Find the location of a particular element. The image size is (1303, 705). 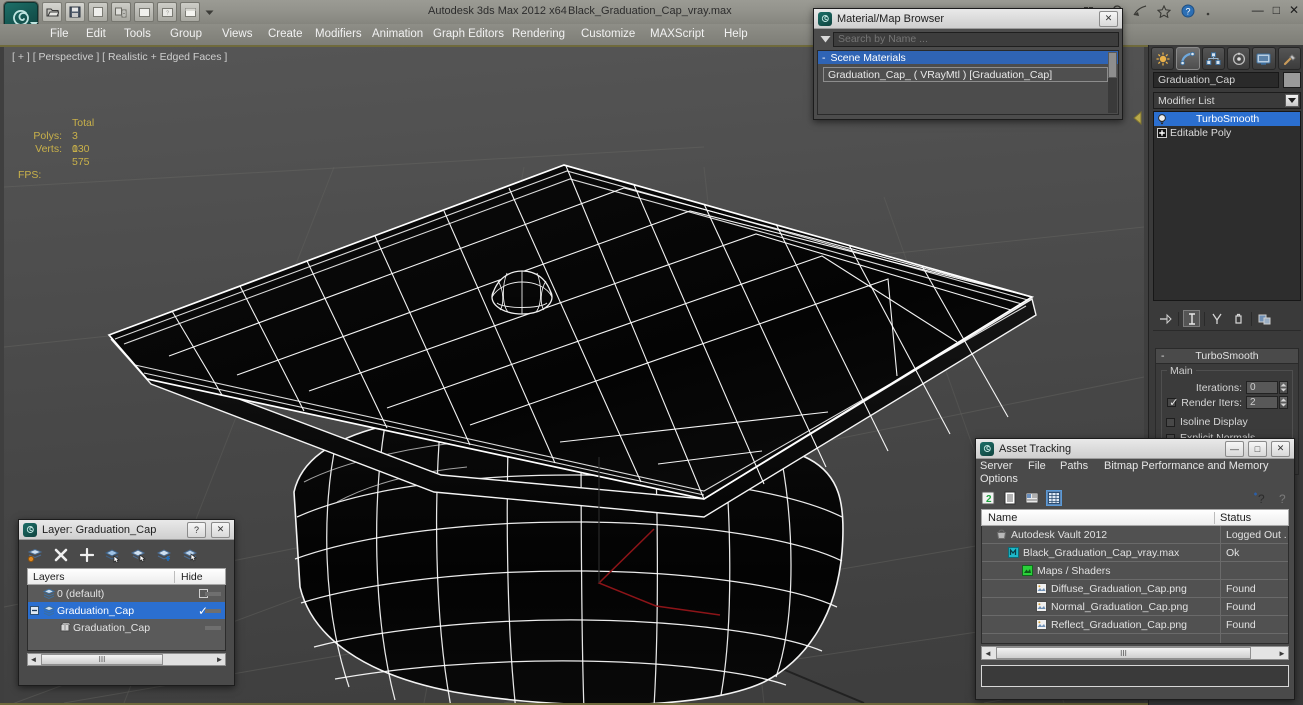

layer-help-button: ? is located at coordinates (196, 529).